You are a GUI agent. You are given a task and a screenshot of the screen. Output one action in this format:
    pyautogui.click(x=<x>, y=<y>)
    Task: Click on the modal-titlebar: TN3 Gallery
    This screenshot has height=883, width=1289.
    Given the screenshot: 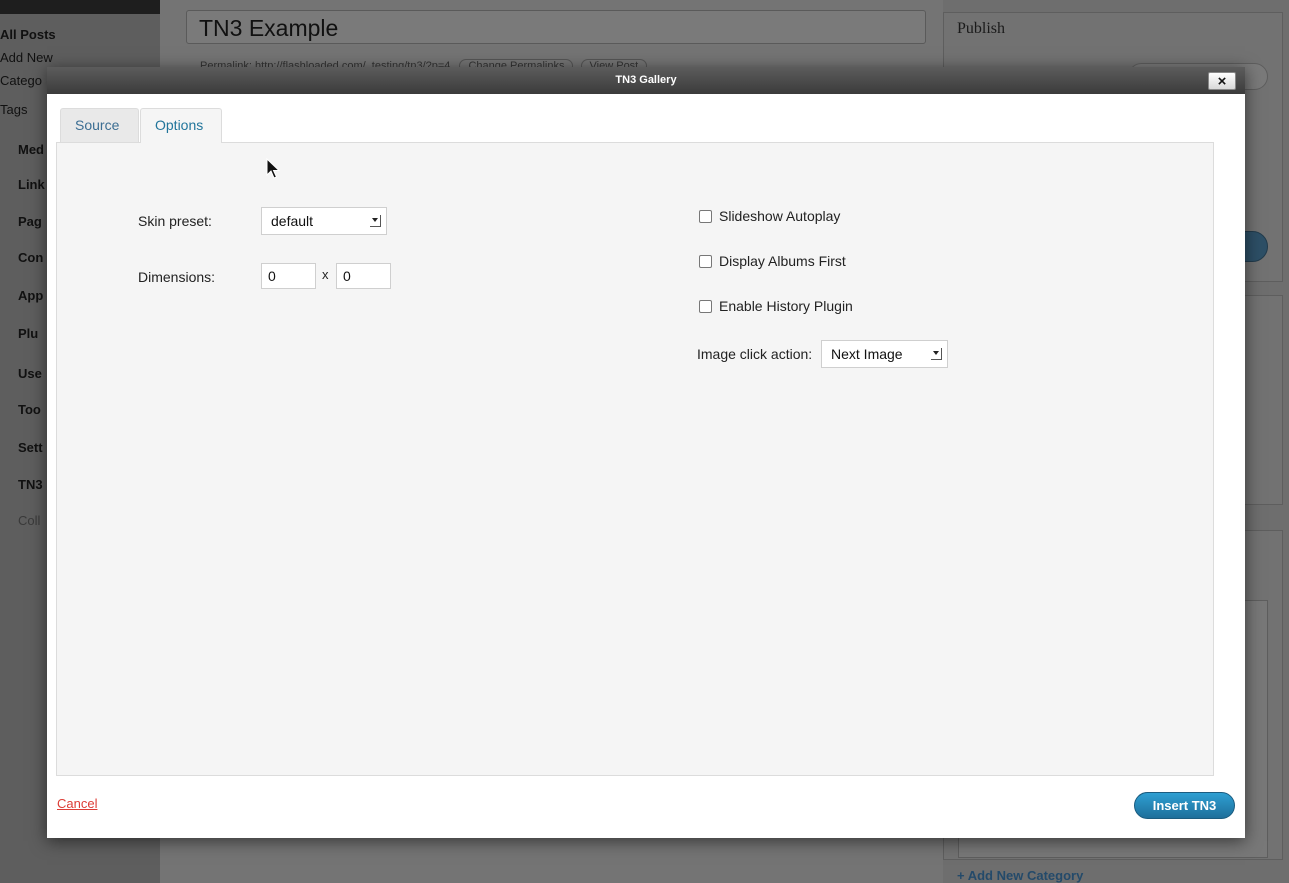 What is the action you would take?
    pyautogui.click(x=646, y=80)
    